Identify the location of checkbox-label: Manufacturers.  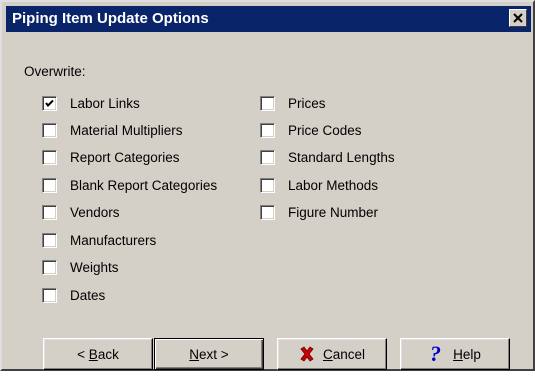
(113, 240).